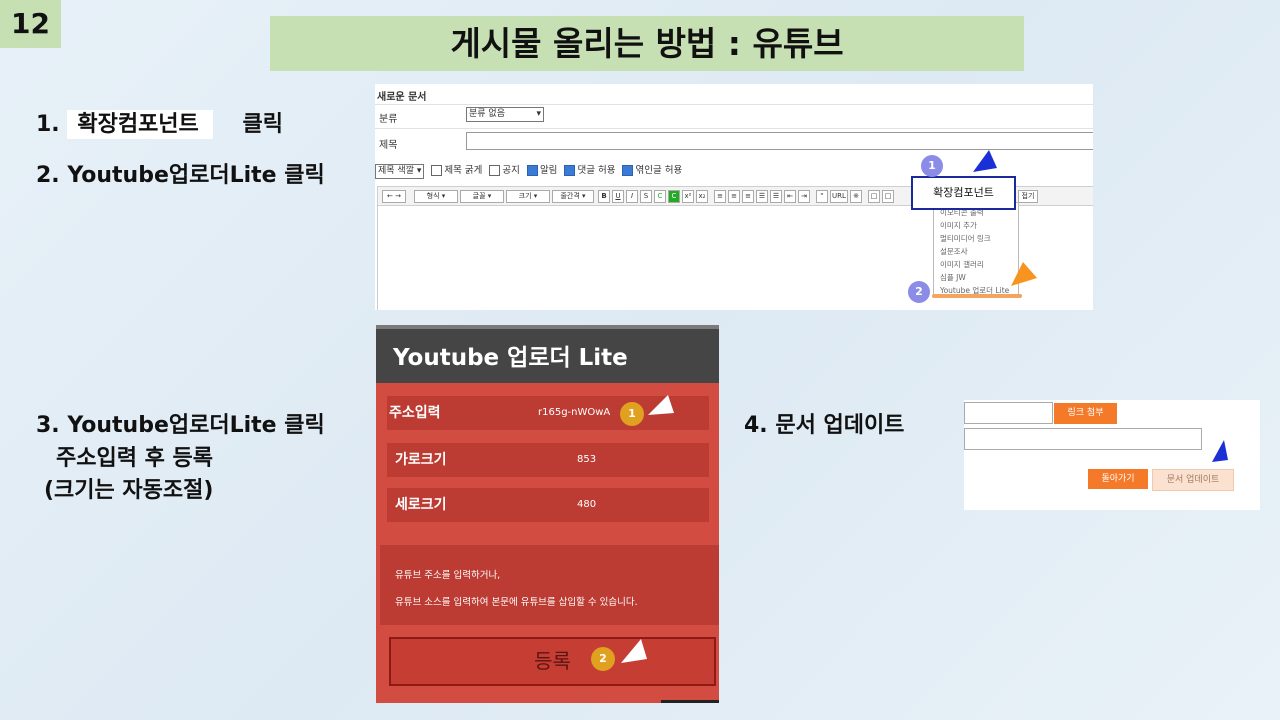  I want to click on format-select: 형식 ▾, so click(436, 196).